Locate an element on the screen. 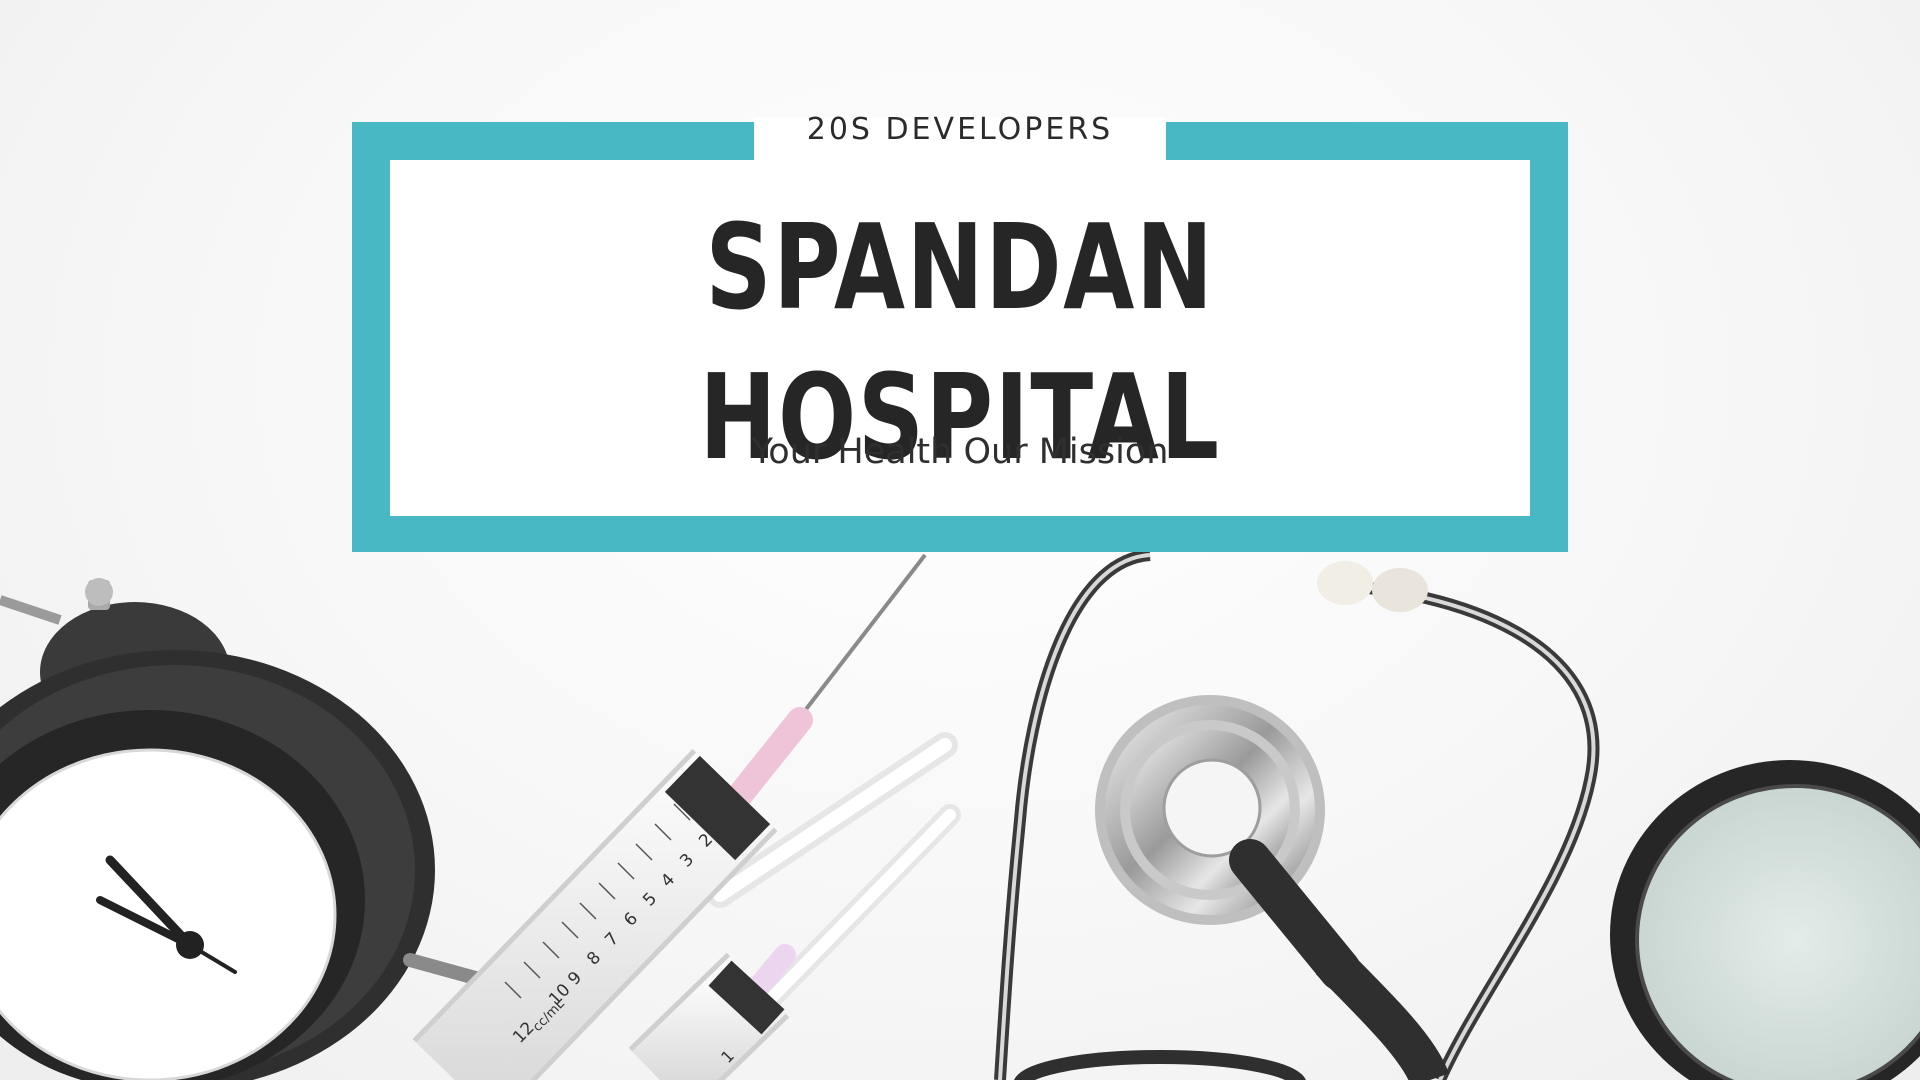 This screenshot has height=1080, width=1920. small-syringe-icon: 1 is located at coordinates (712, 1012).